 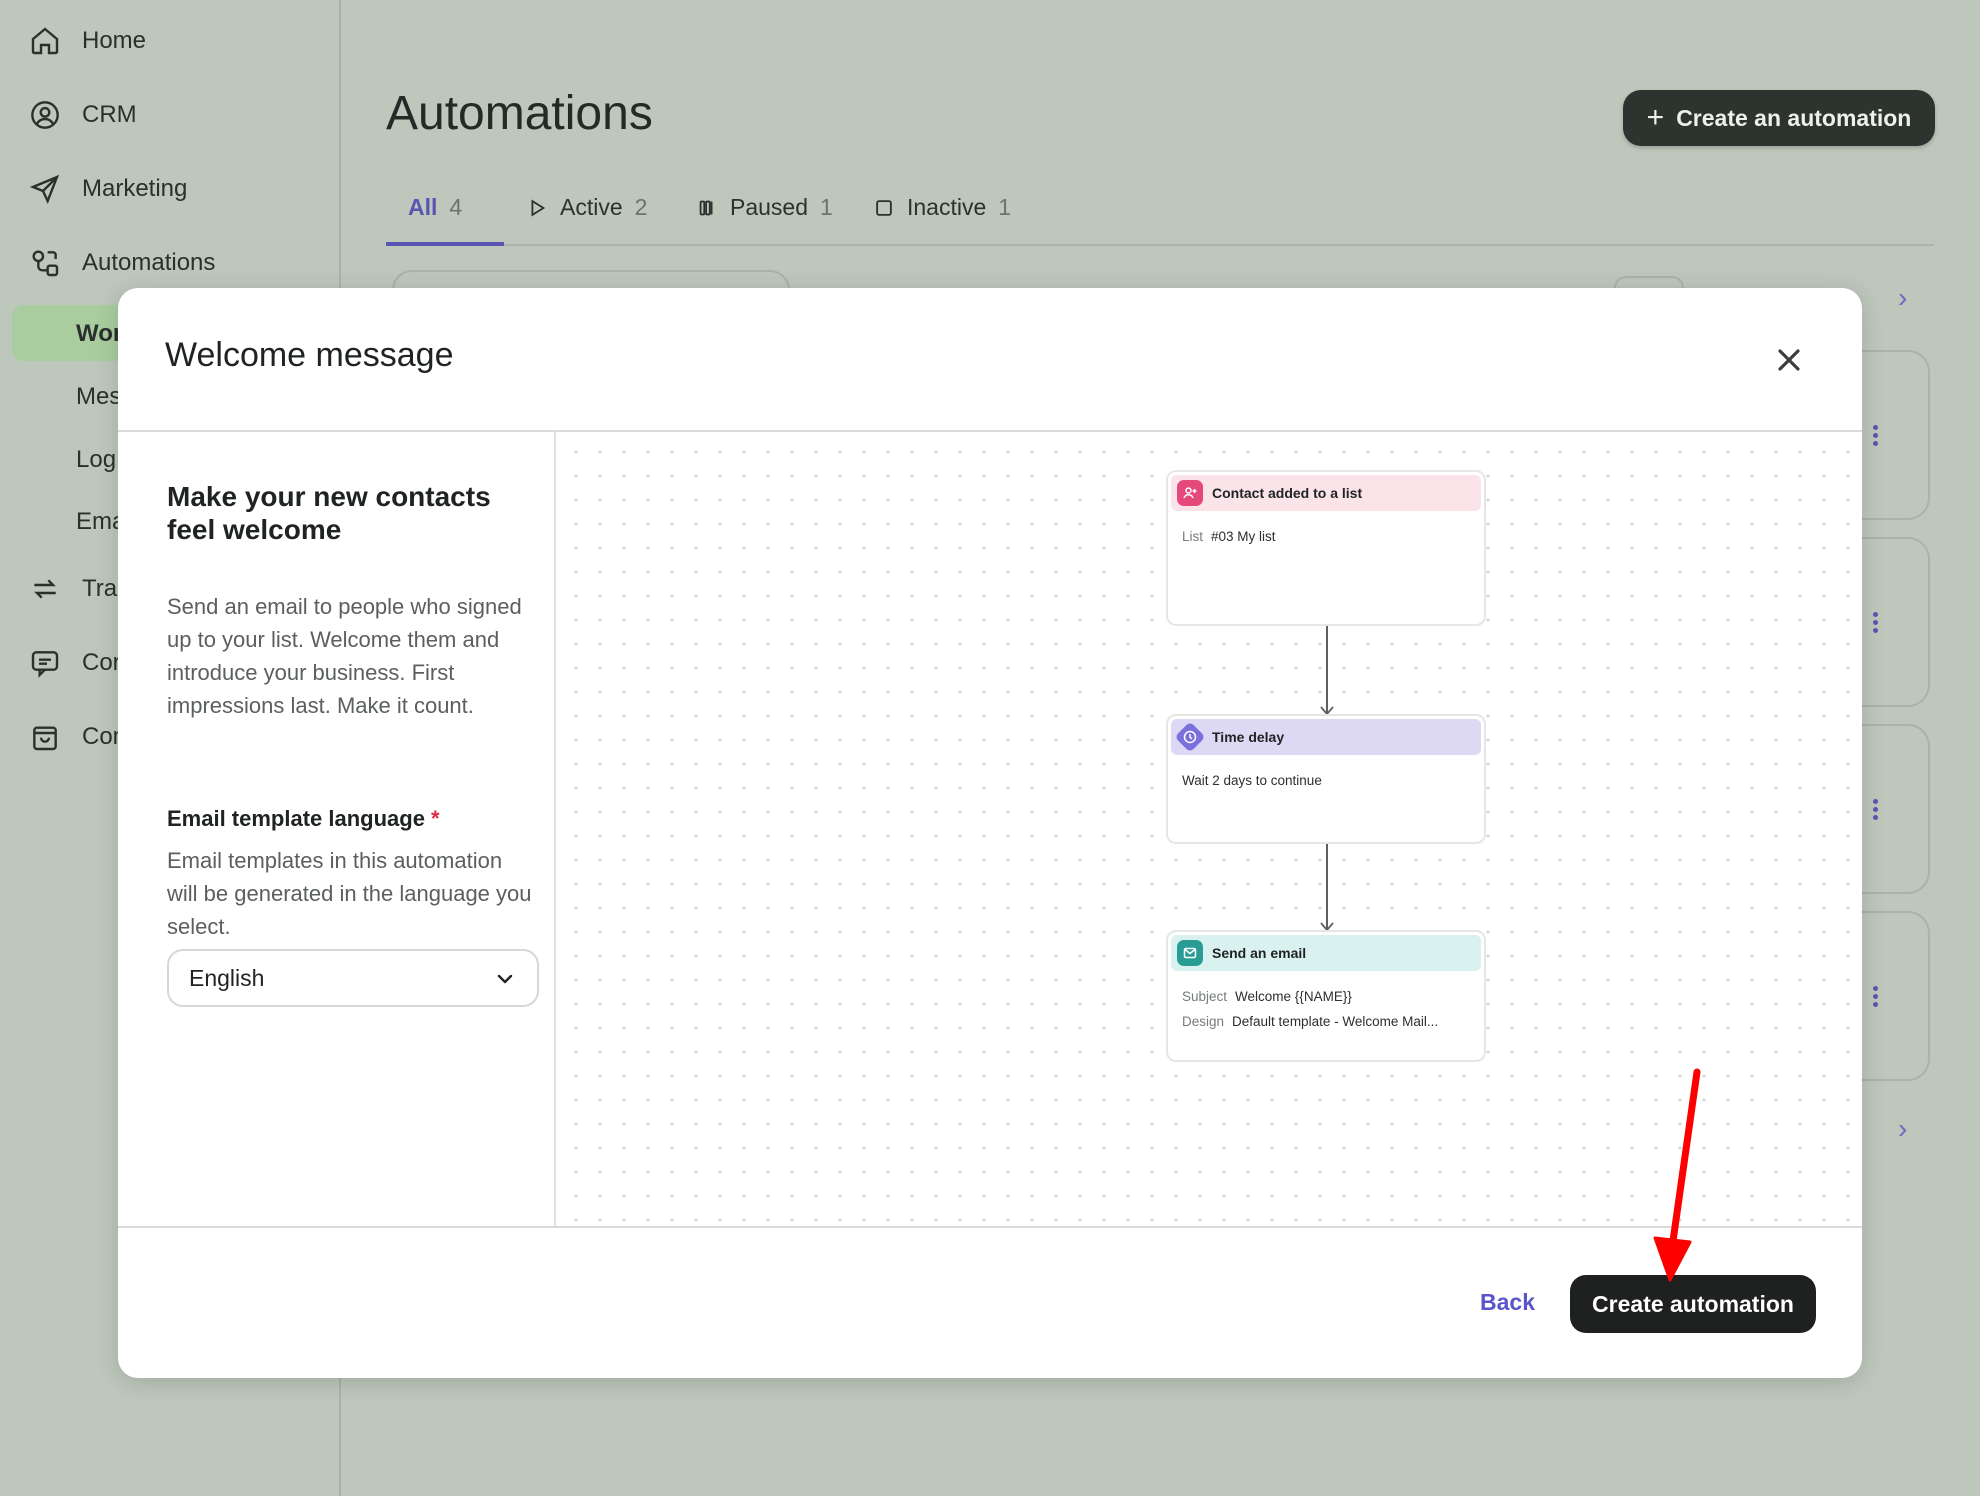 What do you see at coordinates (45, 115) in the screenshot?
I see `user-circle-icon` at bounding box center [45, 115].